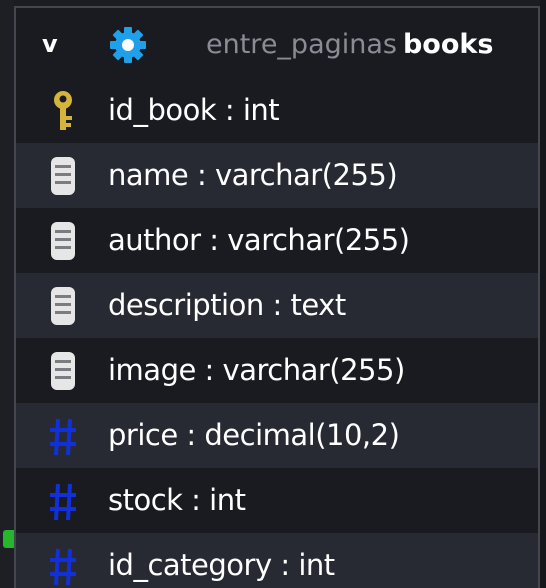 This screenshot has height=588, width=546. I want to click on column-label: id_category : int, so click(221, 565).